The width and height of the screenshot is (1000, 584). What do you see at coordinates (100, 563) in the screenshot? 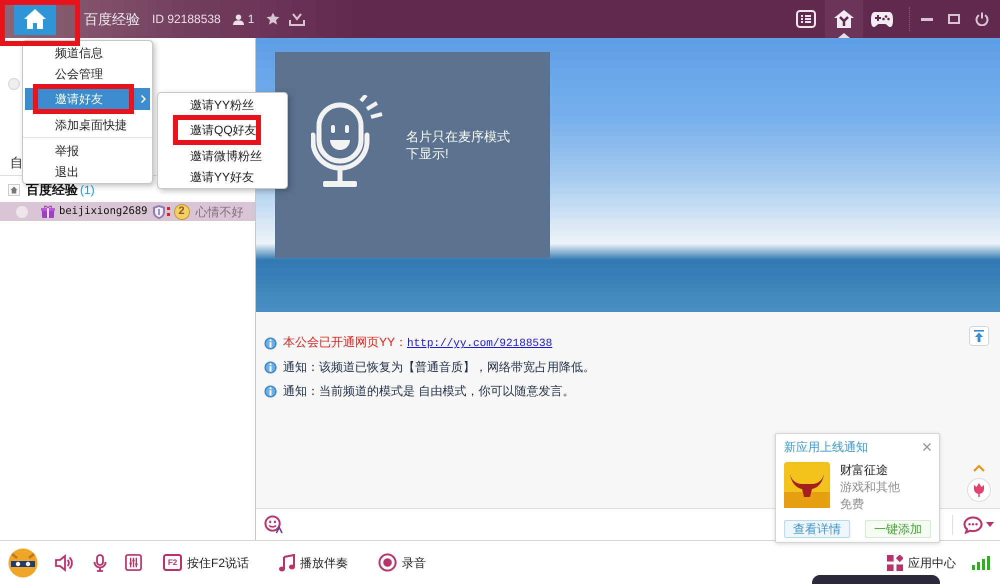
I see `microphone-icon` at bounding box center [100, 563].